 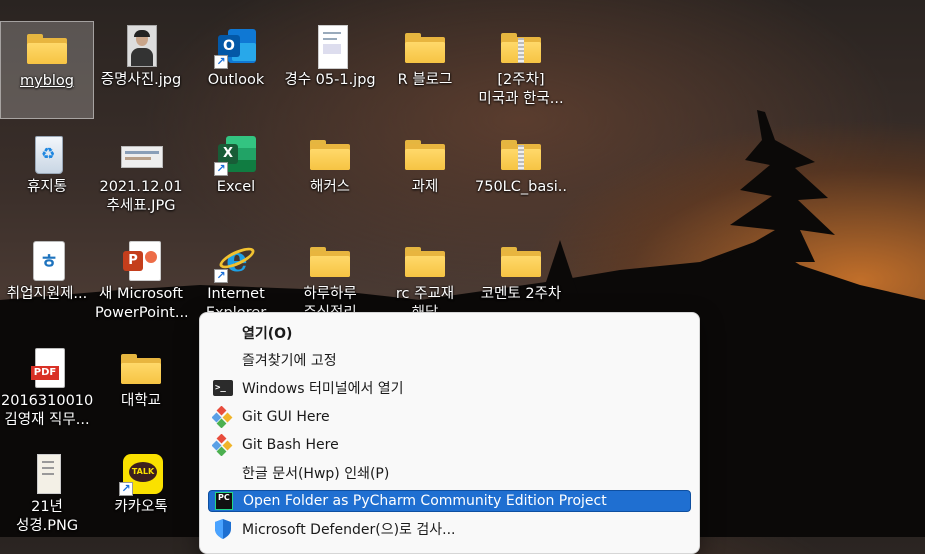 What do you see at coordinates (141, 497) in the screenshot?
I see `desktop-icon-kakaotalk: TALK ↗ 카카오톡` at bounding box center [141, 497].